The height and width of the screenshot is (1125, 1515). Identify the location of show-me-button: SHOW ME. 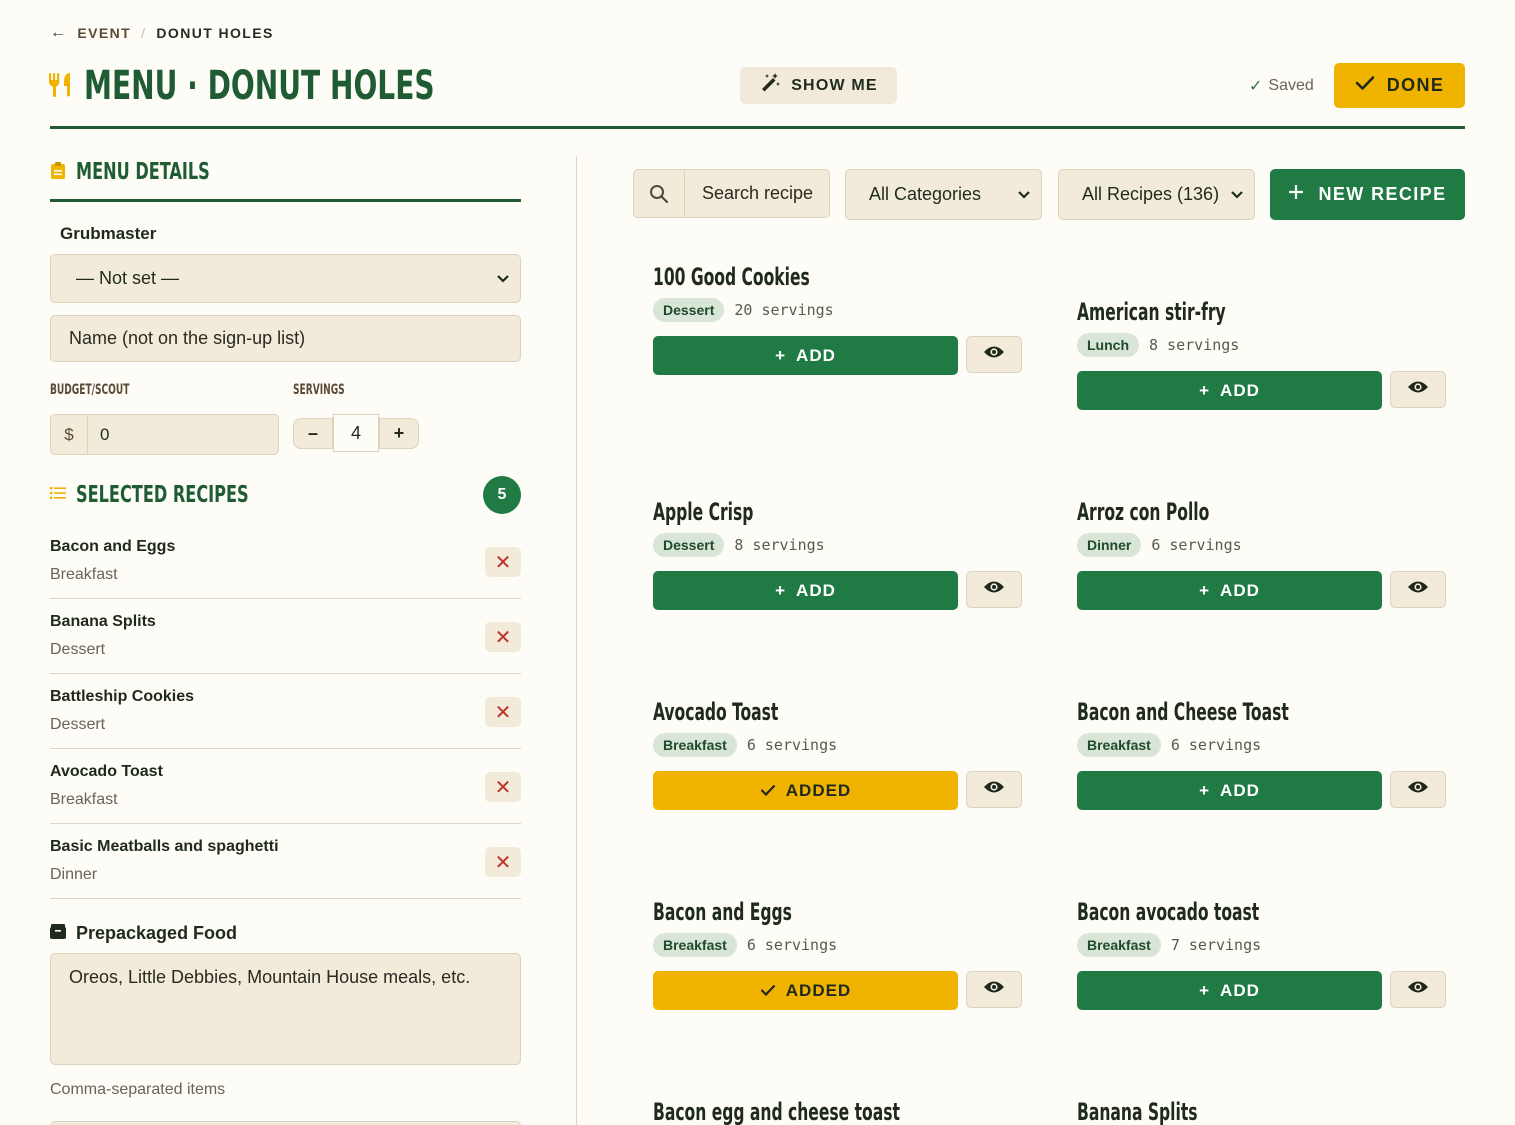
(818, 85).